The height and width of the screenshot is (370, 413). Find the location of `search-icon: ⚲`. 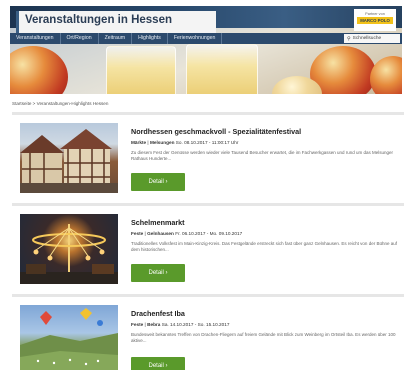

search-icon: ⚲ is located at coordinates (349, 38).